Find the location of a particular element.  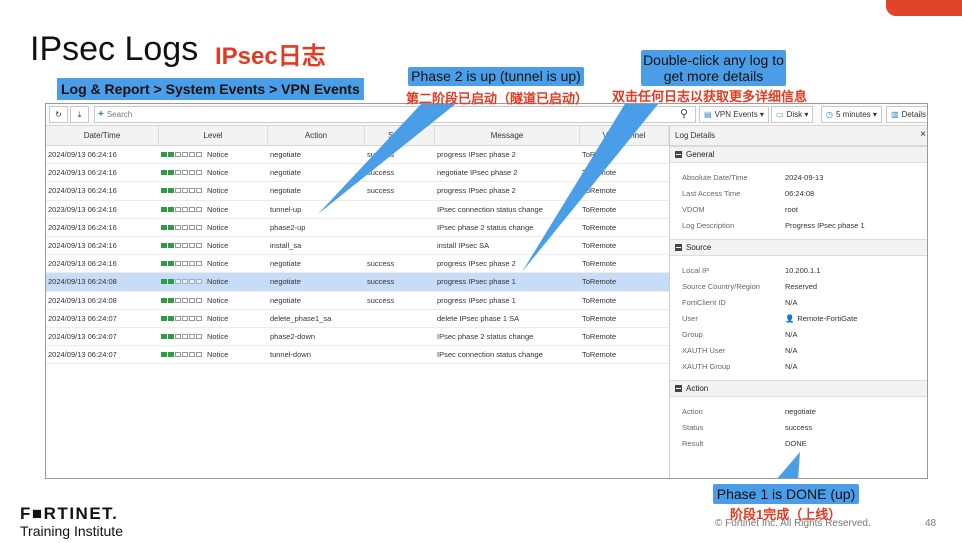

detail-key: Source Country/Region is located at coordinates (721, 286).